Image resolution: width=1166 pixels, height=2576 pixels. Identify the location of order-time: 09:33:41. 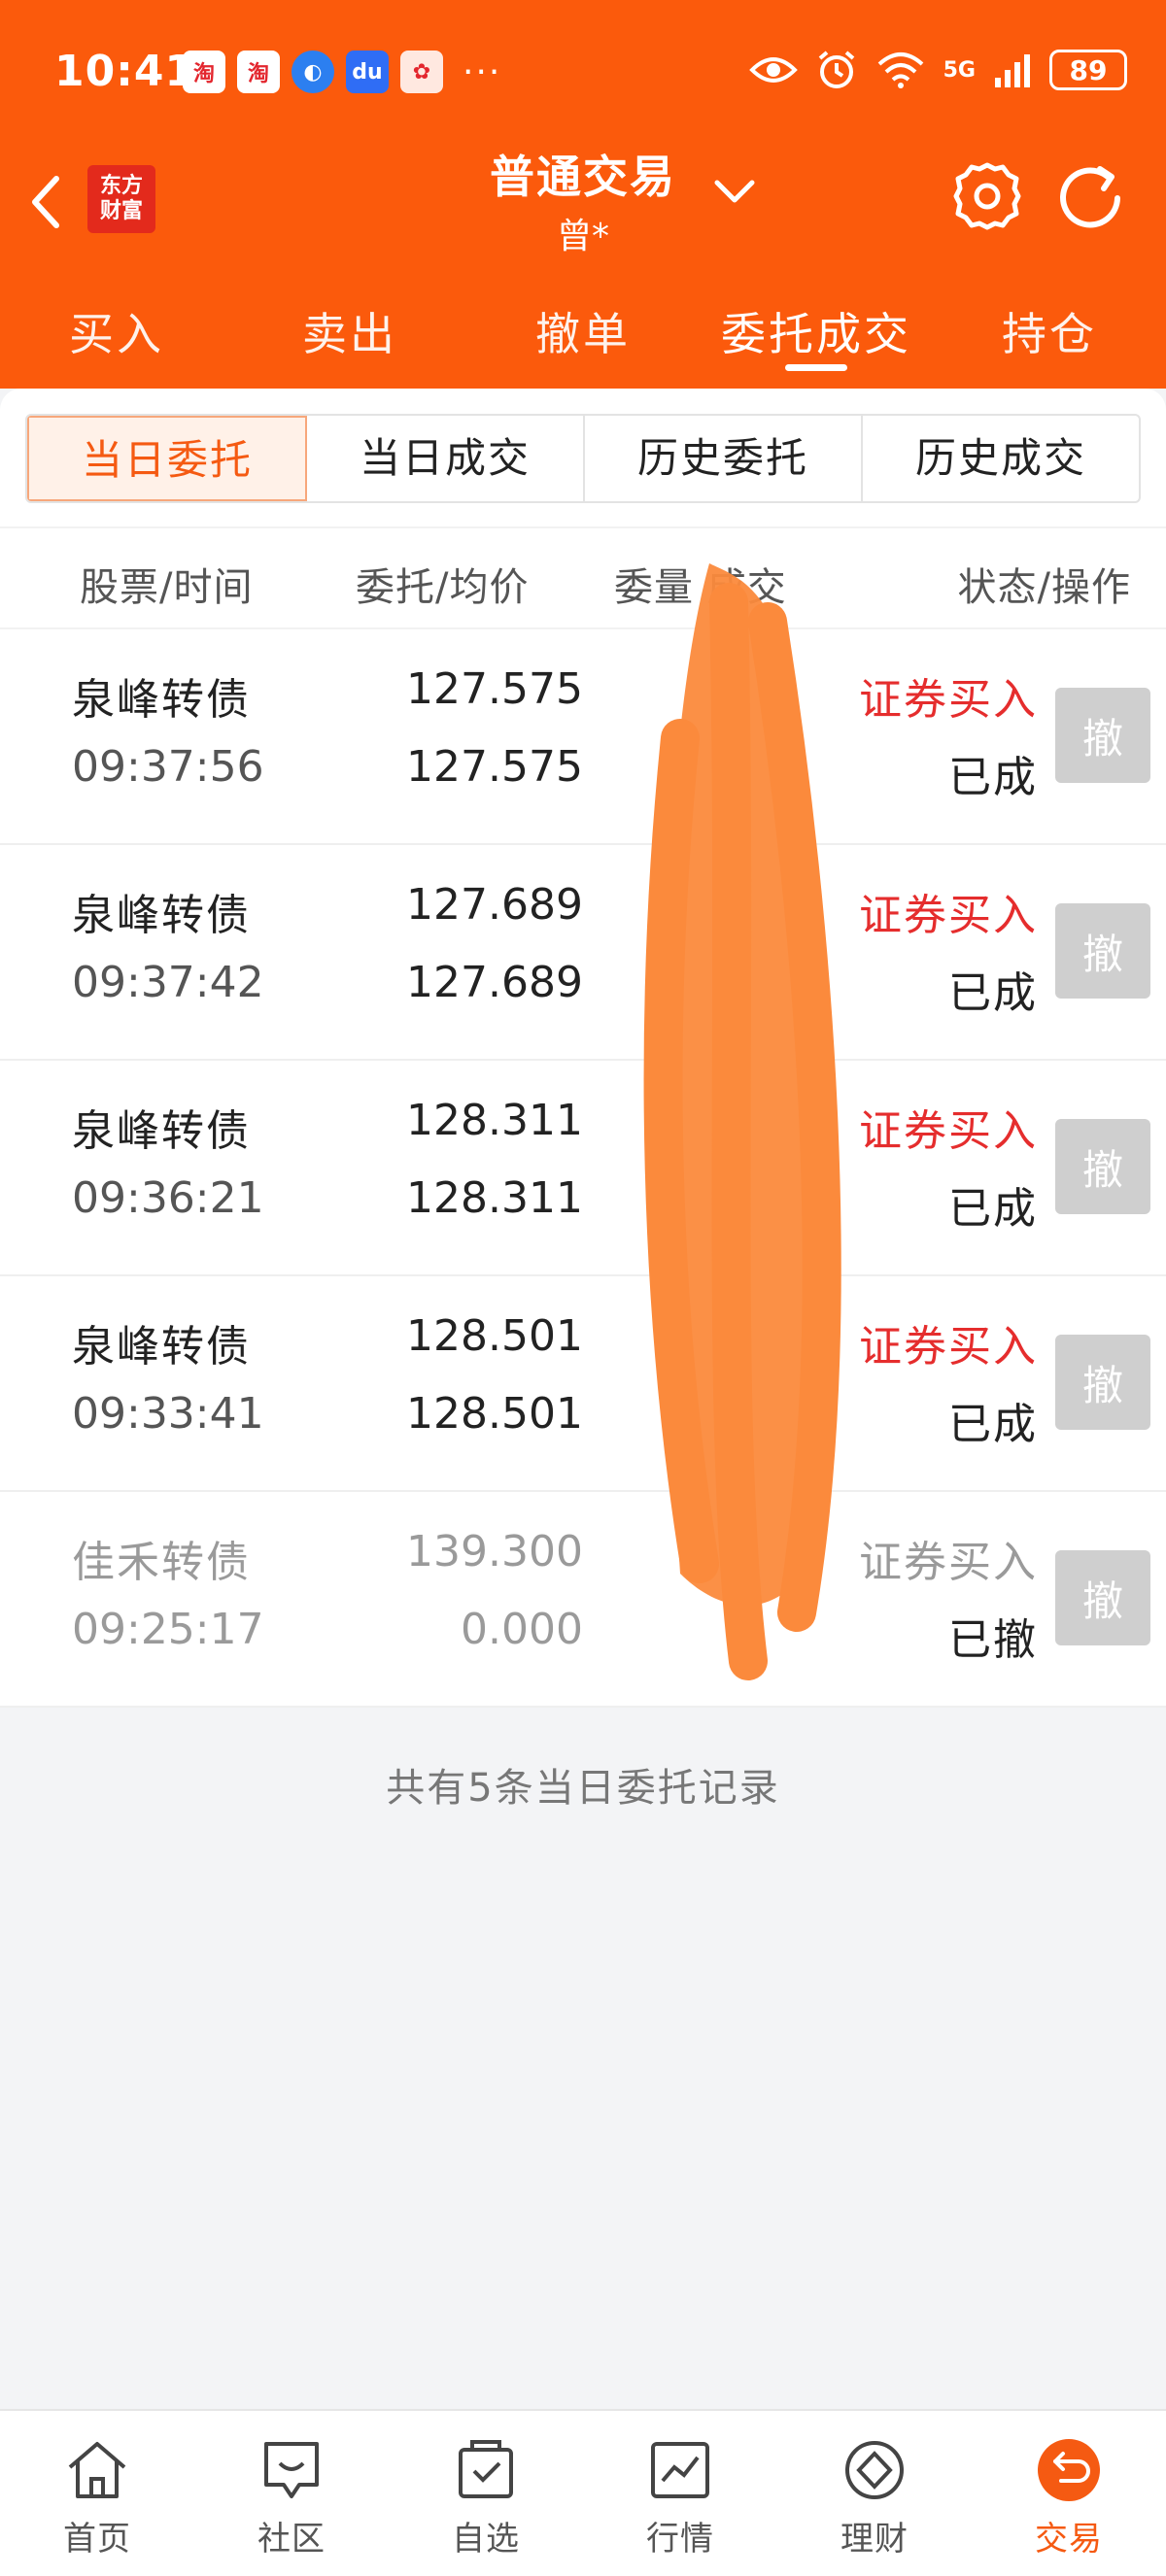
(168, 1414).